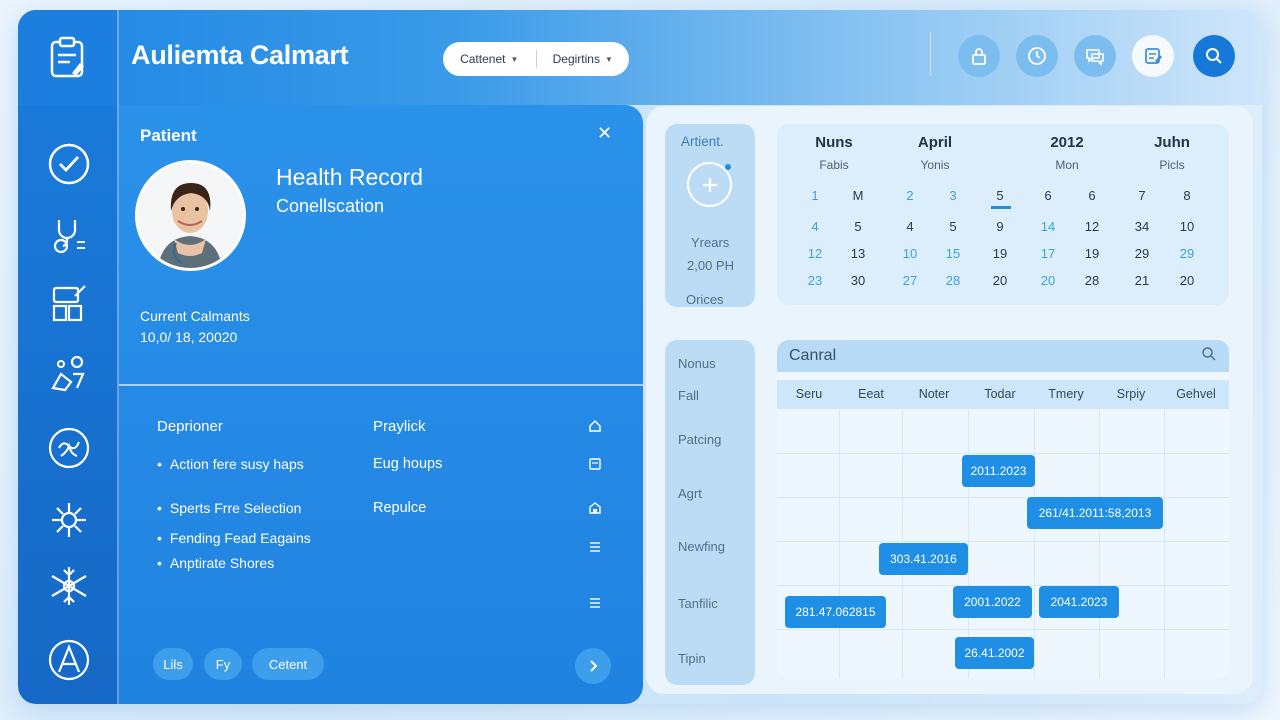 The width and height of the screenshot is (1280, 720). Describe the element at coordinates (173, 664) in the screenshot. I see `chip-button: Lils` at that location.